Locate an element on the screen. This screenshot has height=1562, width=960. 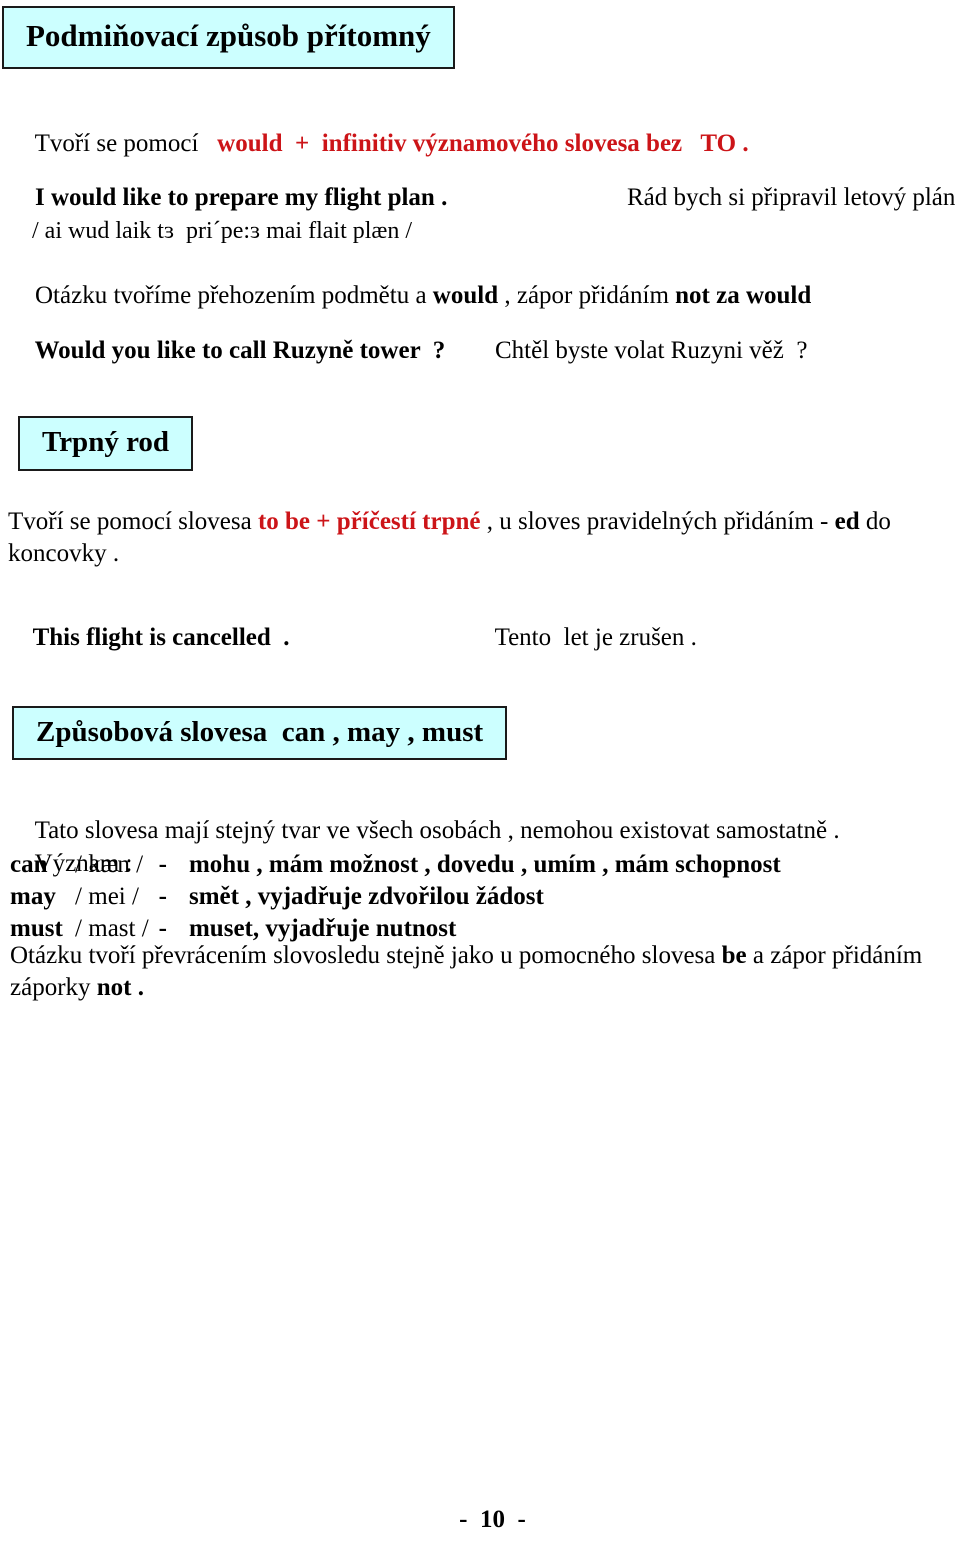
modal-question-rule-part3: . is located at coordinates (138, 987).